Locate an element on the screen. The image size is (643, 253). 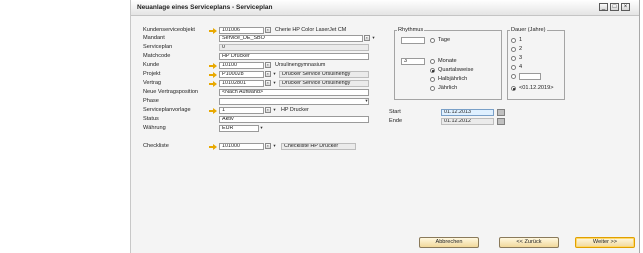
status-select: Aktiv is located at coordinates (294, 119).